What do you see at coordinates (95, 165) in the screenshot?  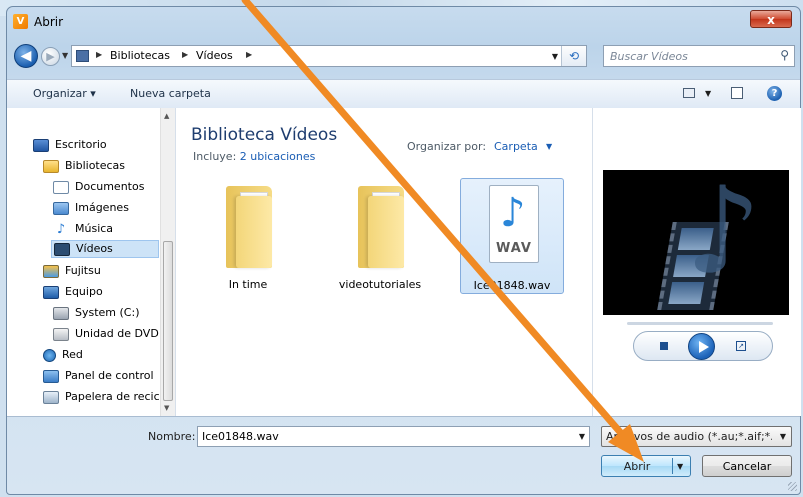 I see `sidebar-item-label: Bibliotecas` at bounding box center [95, 165].